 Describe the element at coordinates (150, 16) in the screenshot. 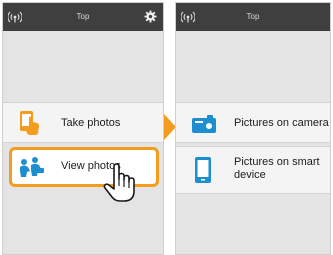

I see `gear-icon` at that location.